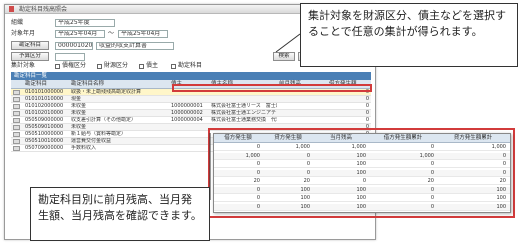 The height and width of the screenshot is (247, 525). Describe the element at coordinates (11, 9) in the screenshot. I see `app-icon` at that location.